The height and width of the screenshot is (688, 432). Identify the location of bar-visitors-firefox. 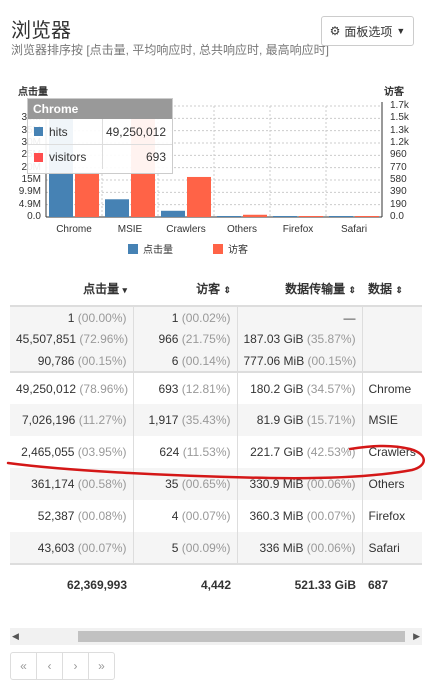
(311, 216).